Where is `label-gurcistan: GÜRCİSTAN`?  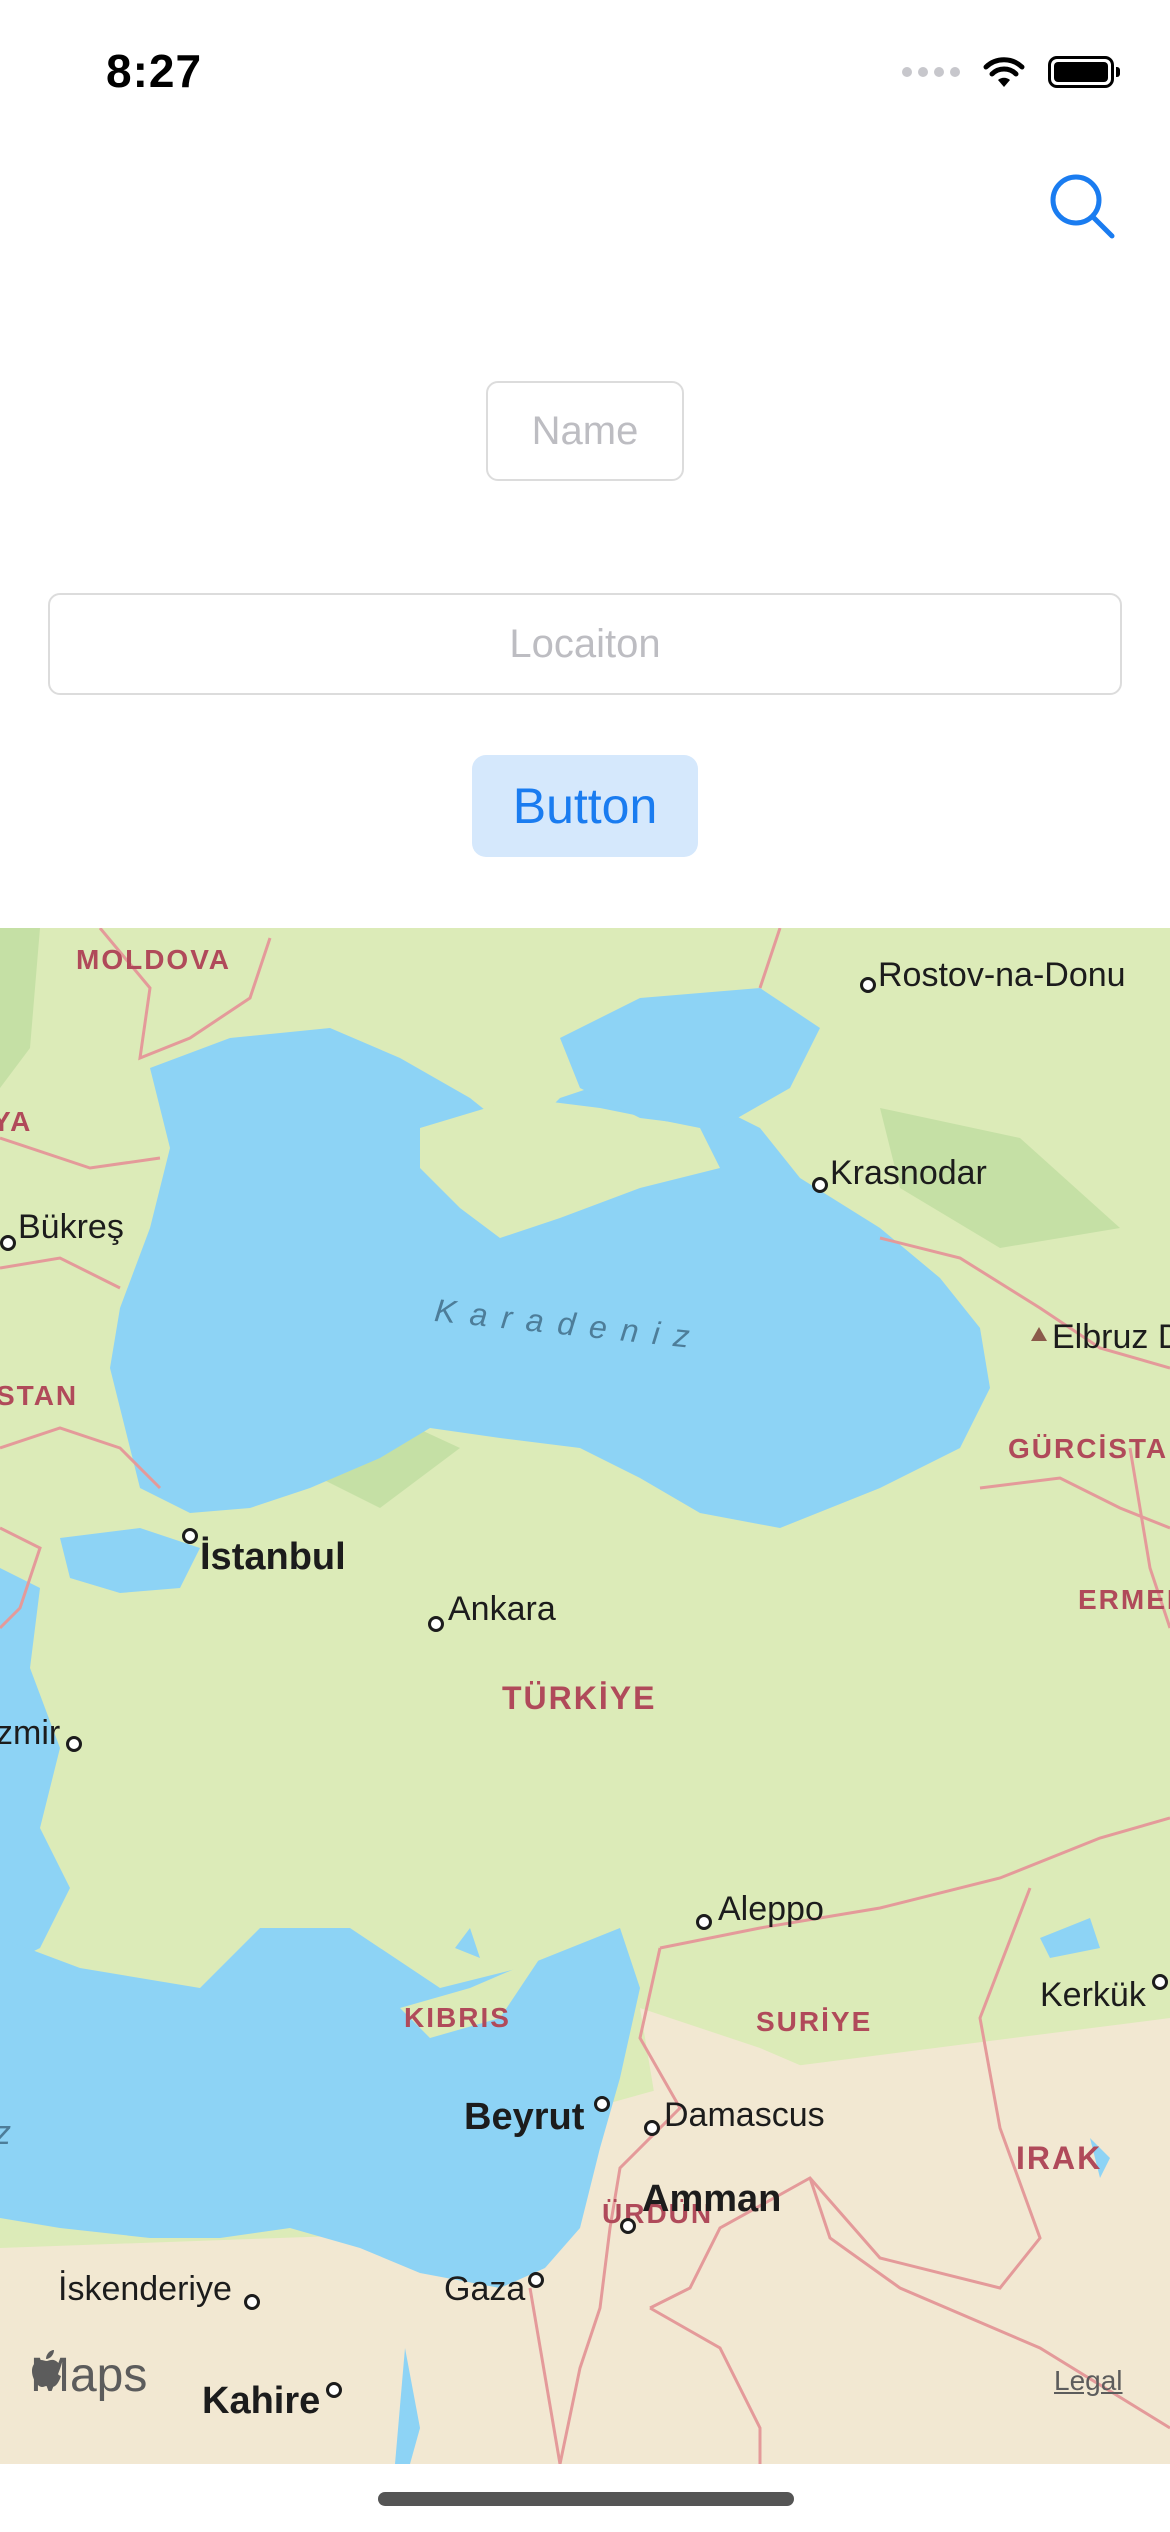
label-gurcistan: GÜRCİSTAN is located at coordinates (1089, 1448).